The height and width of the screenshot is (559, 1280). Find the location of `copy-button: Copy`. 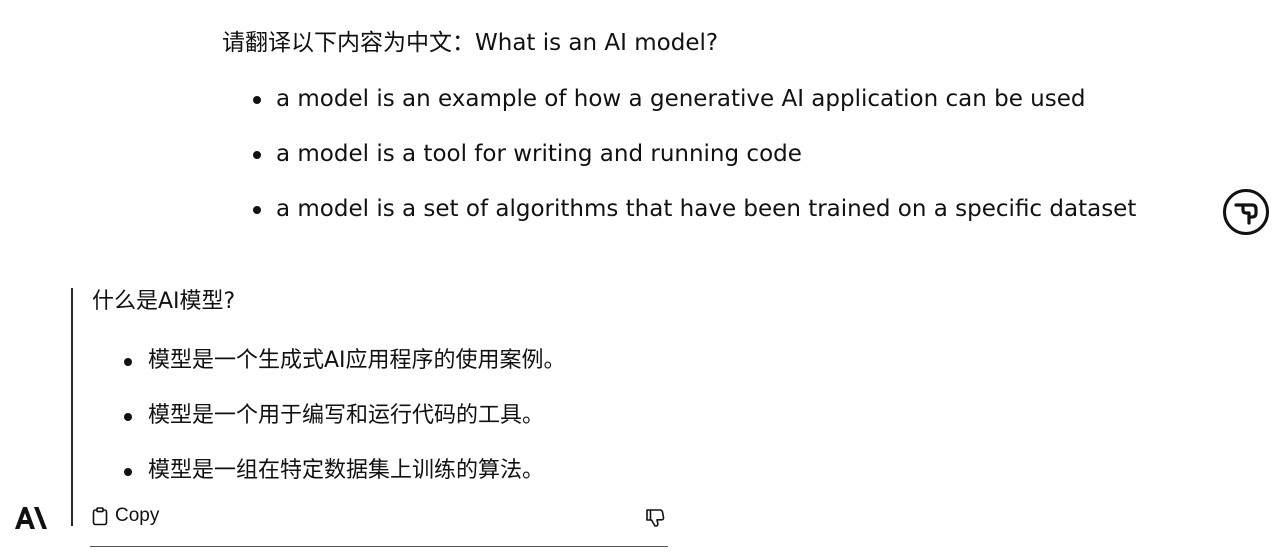

copy-button: Copy is located at coordinates (125, 516).